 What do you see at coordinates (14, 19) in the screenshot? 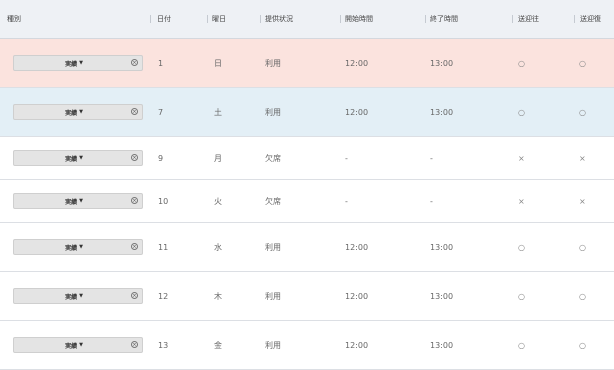
I see `header-type: 種別` at bounding box center [14, 19].